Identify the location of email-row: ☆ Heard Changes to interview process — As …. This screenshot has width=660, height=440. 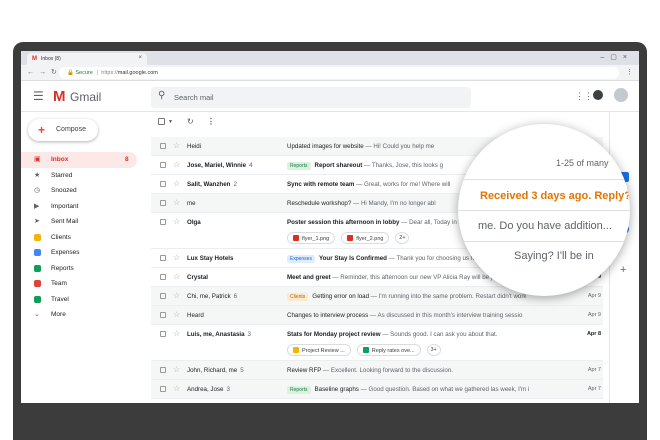
(377, 315).